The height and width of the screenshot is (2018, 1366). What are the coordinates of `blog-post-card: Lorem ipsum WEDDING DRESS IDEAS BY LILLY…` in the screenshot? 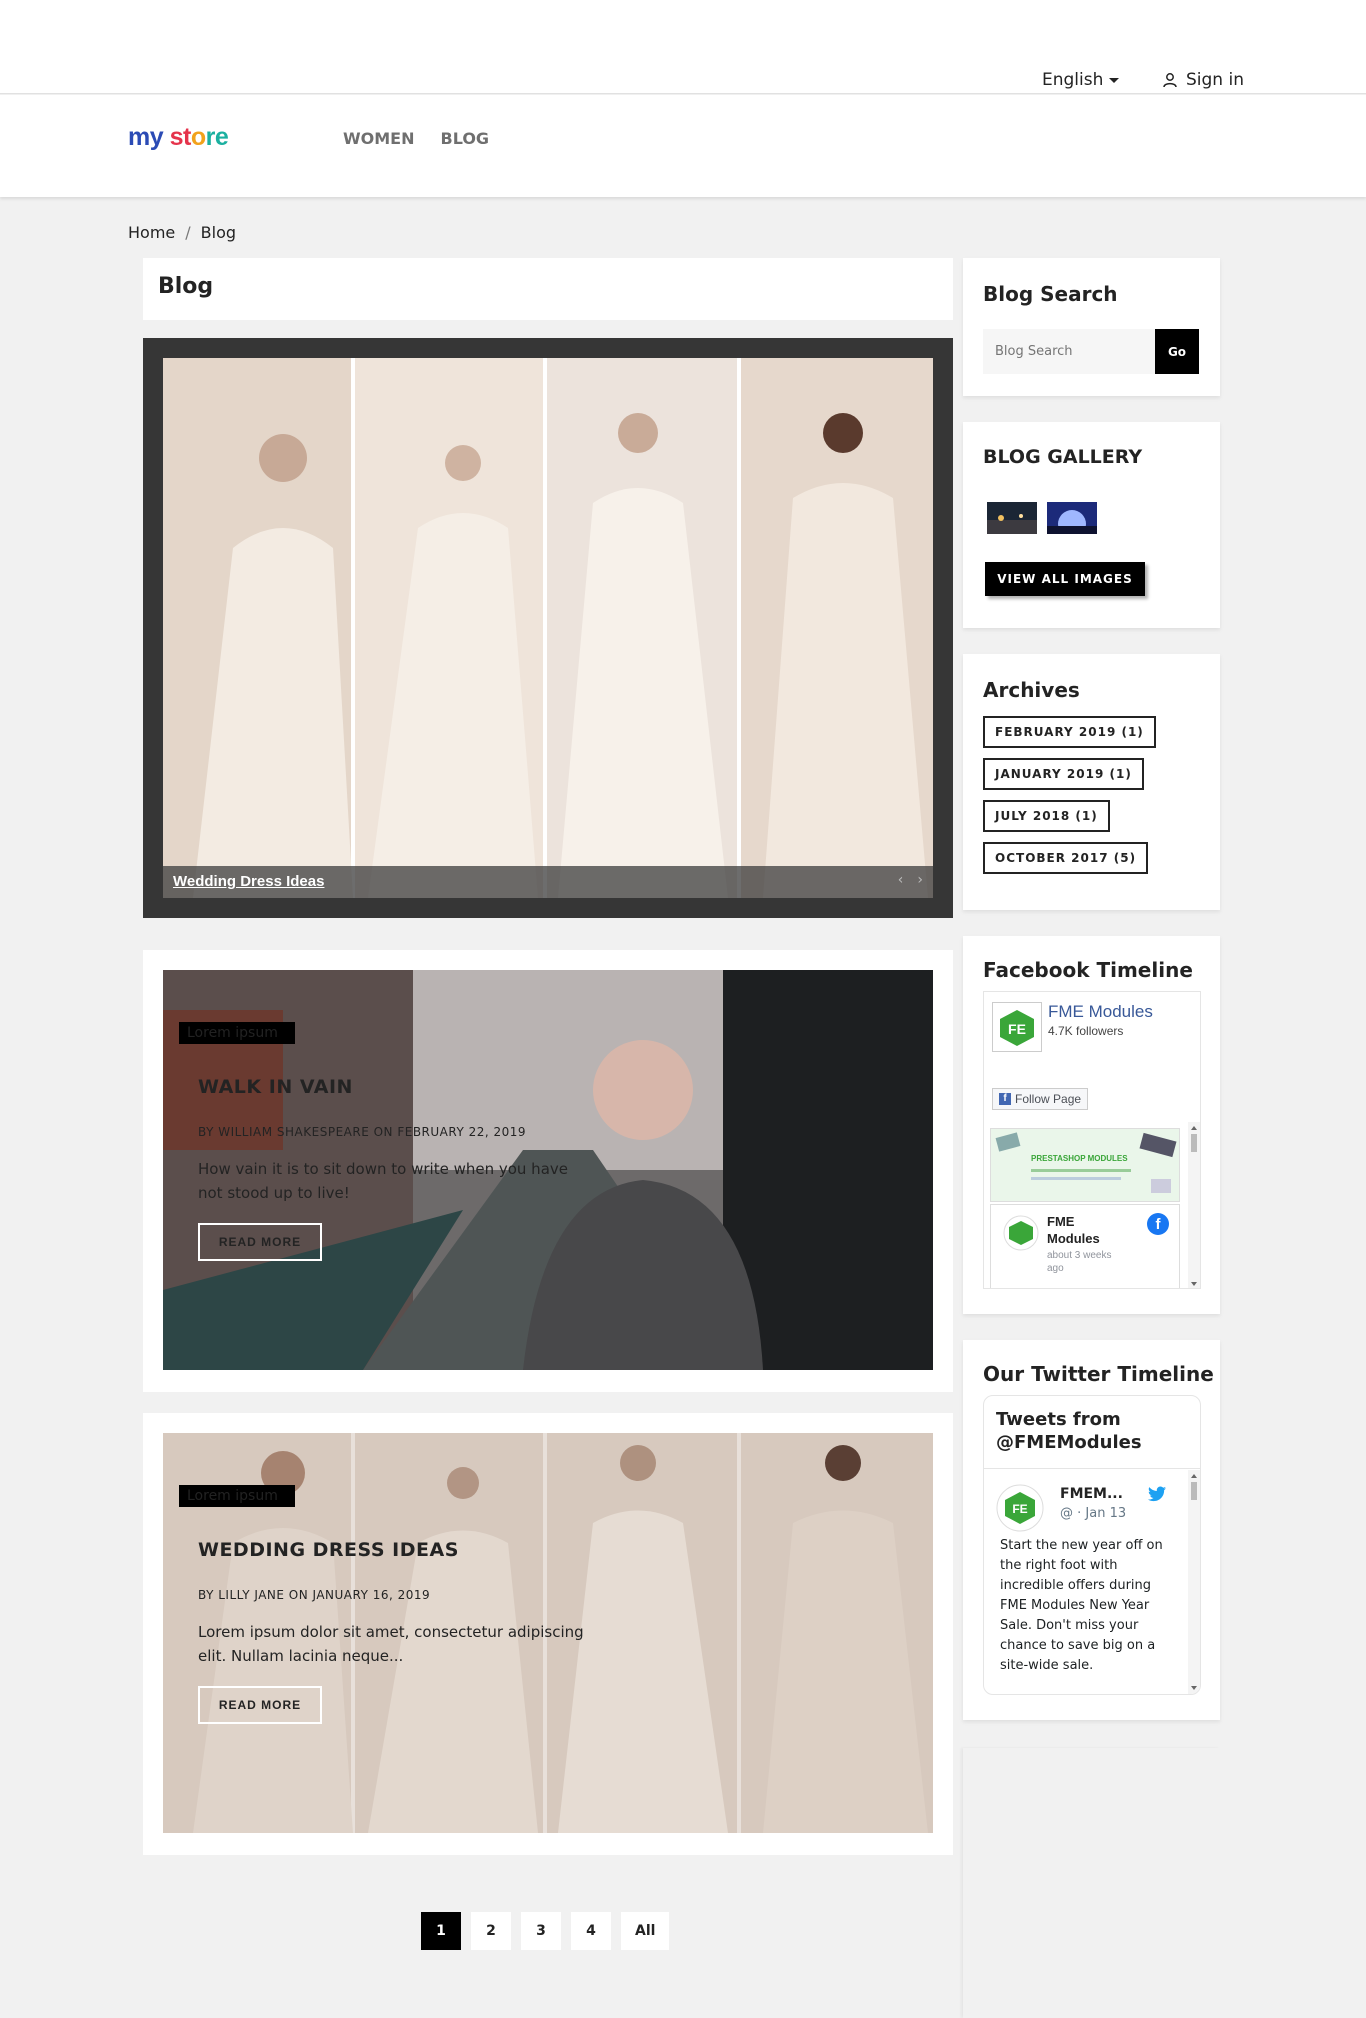 It's located at (548, 1634).